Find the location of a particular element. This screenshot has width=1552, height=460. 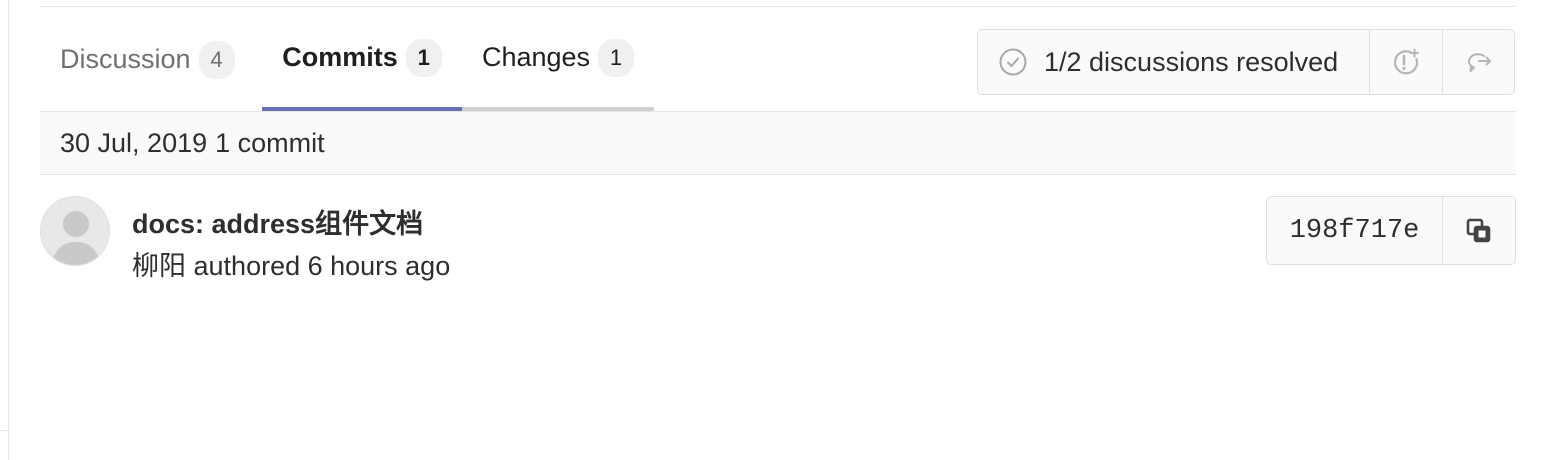

discussions-resolve-toolbar: 1/2 discussions resolved is located at coordinates (1246, 62).